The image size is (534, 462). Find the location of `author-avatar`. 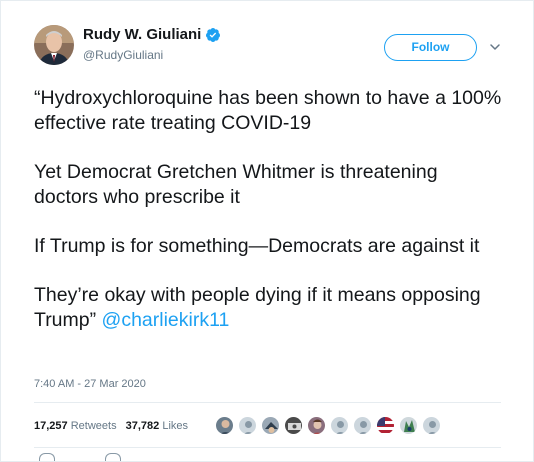

author-avatar is located at coordinates (54, 45).